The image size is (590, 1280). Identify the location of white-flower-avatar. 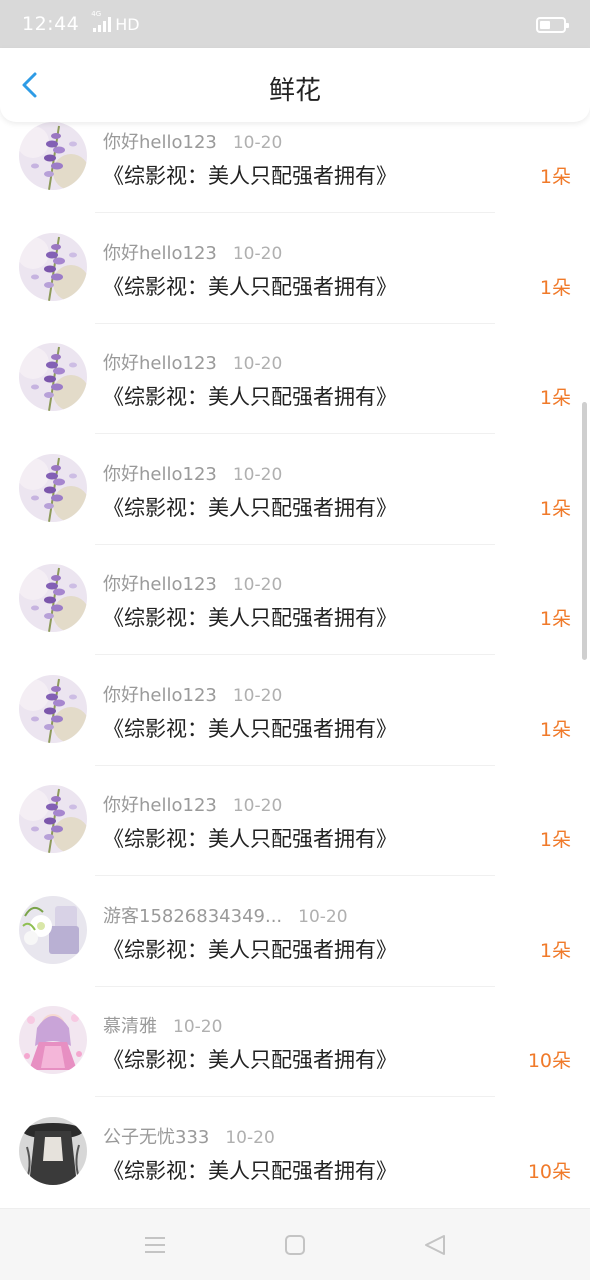
(53, 929).